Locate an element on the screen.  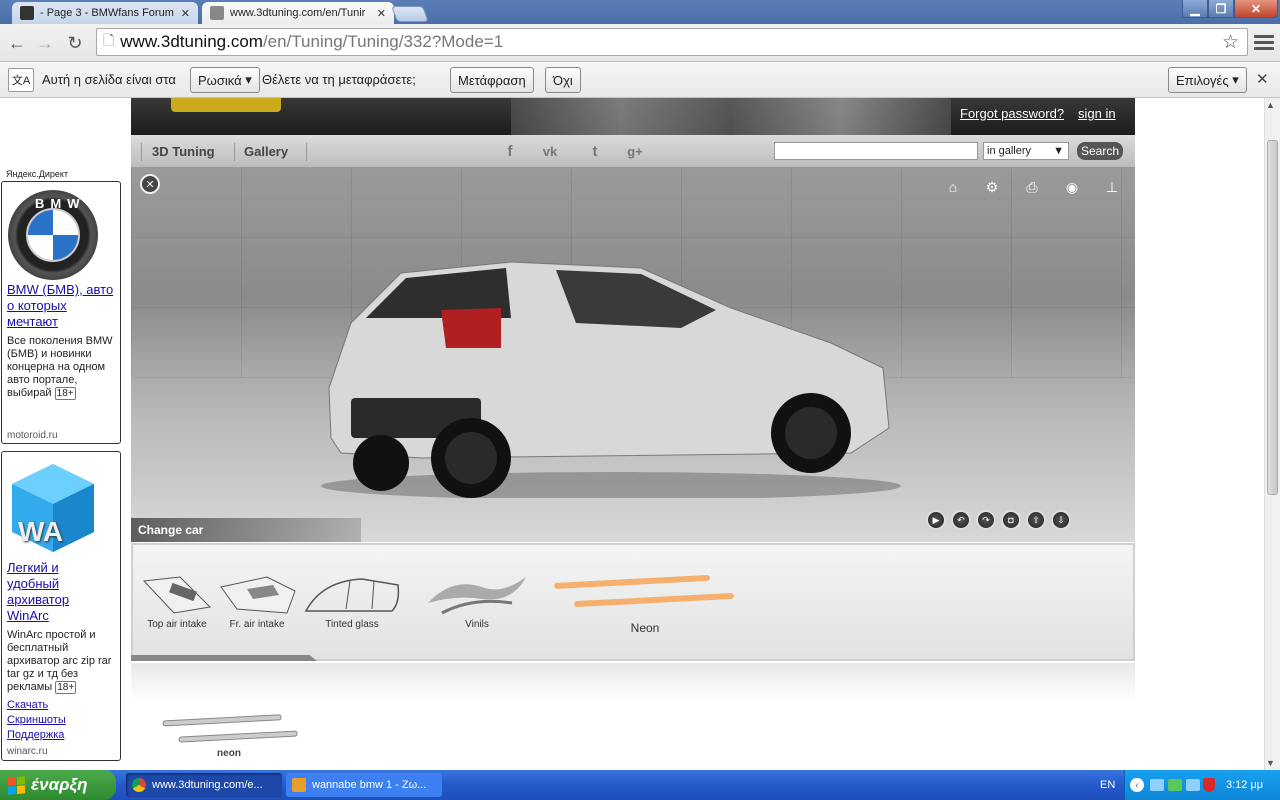
maximize-button: ❐ is located at coordinates (1221, 9).